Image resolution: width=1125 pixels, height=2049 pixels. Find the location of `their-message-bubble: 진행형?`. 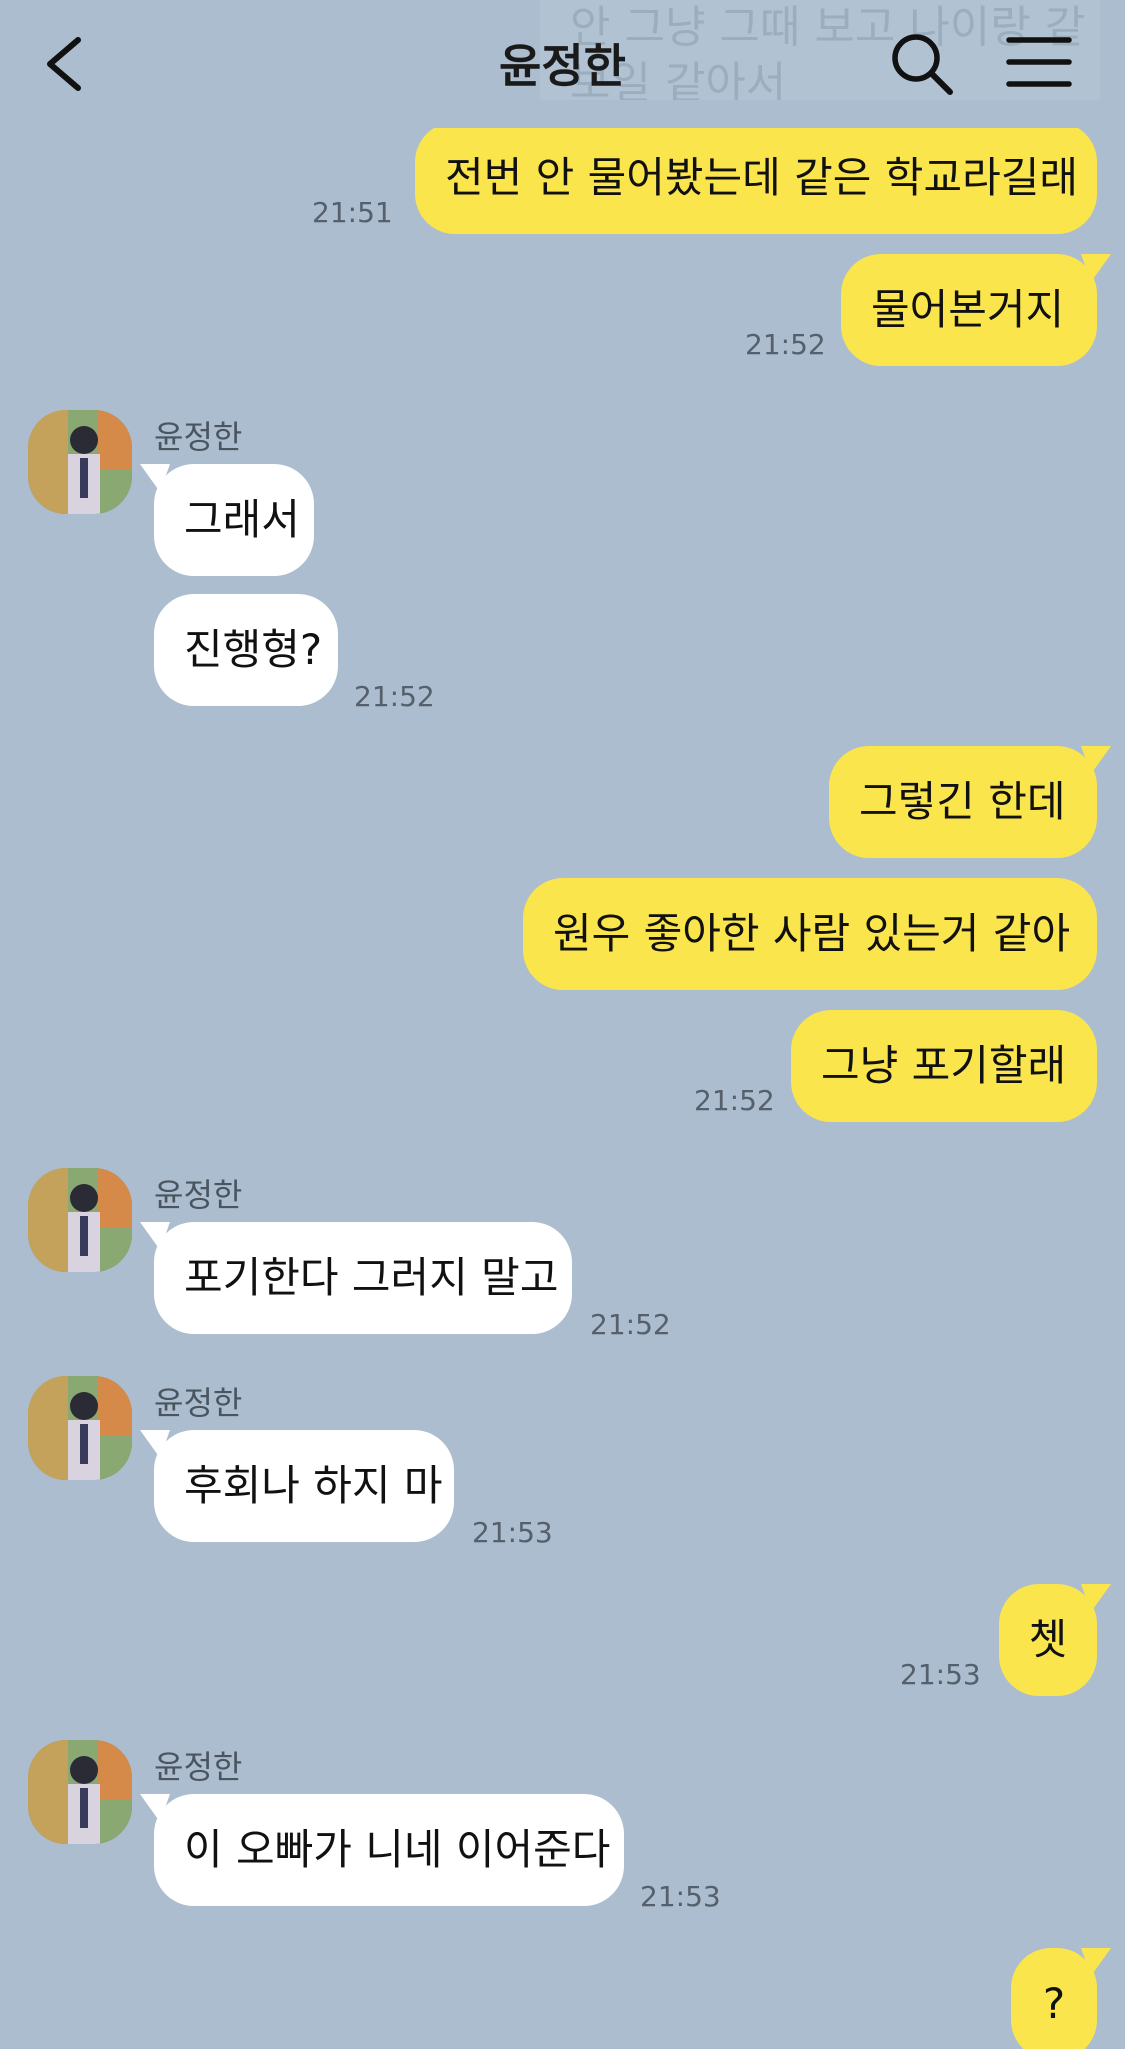

their-message-bubble: 진행형? is located at coordinates (246, 650).